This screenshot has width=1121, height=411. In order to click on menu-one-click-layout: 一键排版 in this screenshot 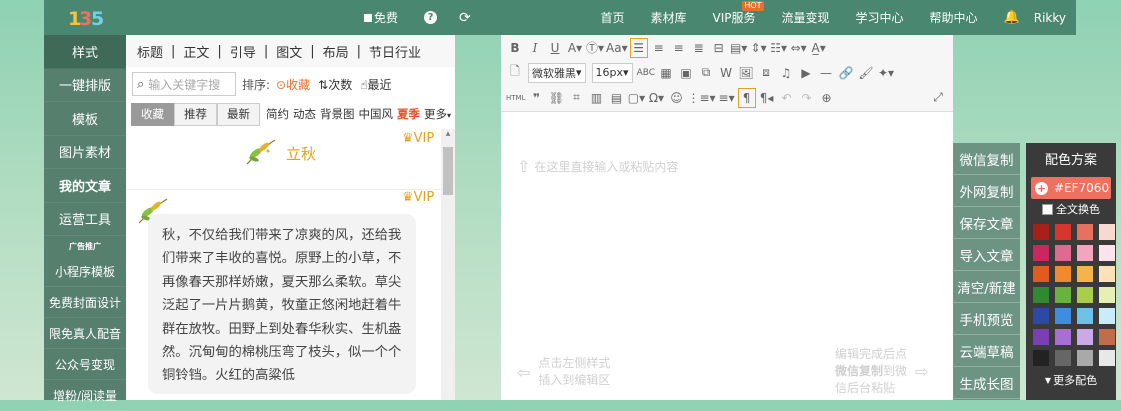, I will do `click(85, 85)`.